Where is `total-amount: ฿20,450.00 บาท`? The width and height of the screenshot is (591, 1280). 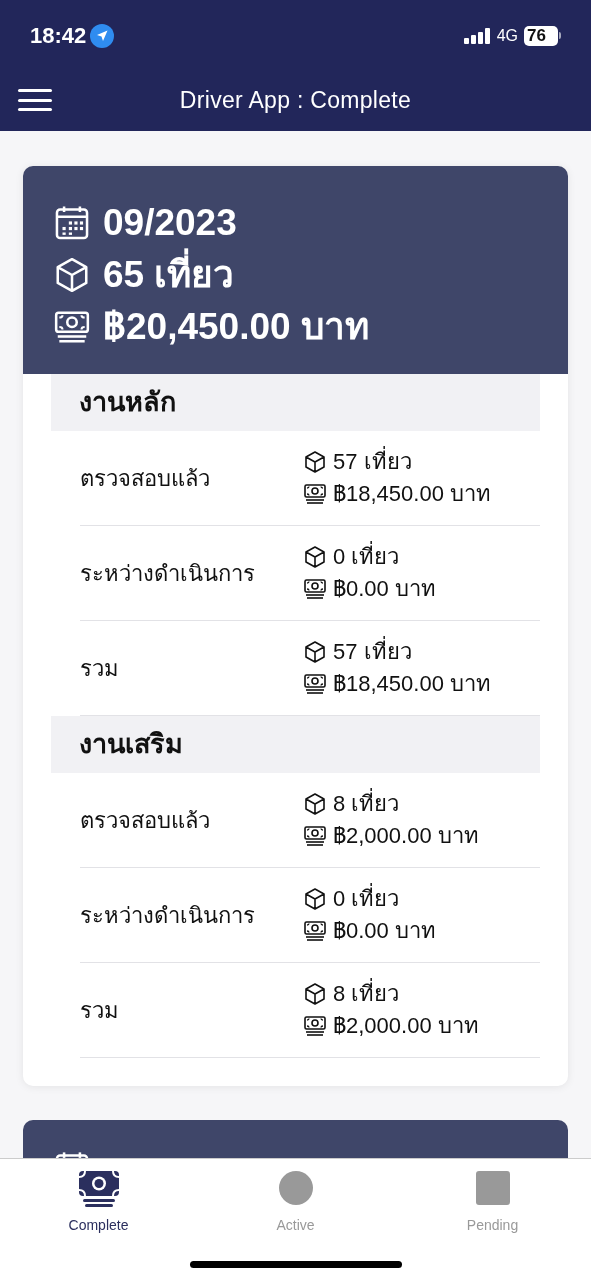 total-amount: ฿20,450.00 บาท is located at coordinates (236, 327).